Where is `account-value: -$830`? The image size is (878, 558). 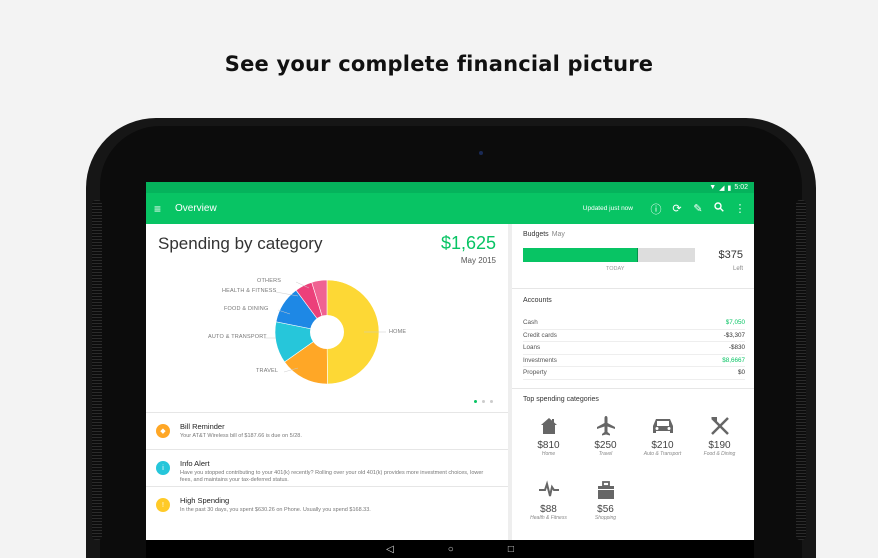
account-value: -$830 is located at coordinates (736, 348).